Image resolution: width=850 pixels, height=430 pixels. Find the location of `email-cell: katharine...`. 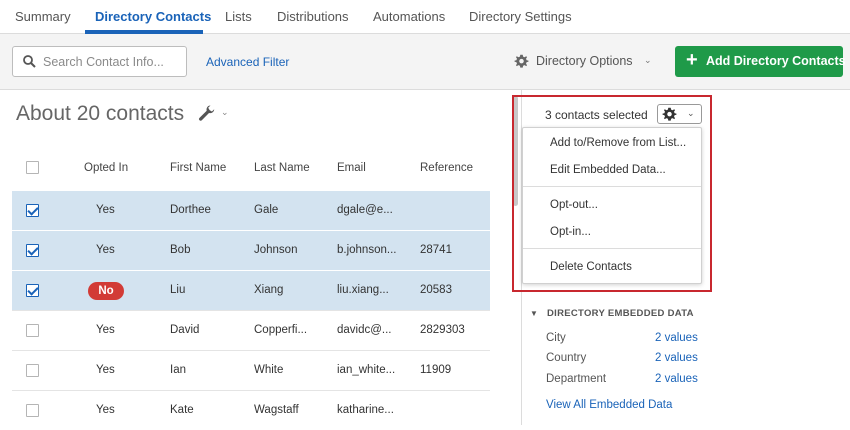

email-cell: katharine... is located at coordinates (365, 410).